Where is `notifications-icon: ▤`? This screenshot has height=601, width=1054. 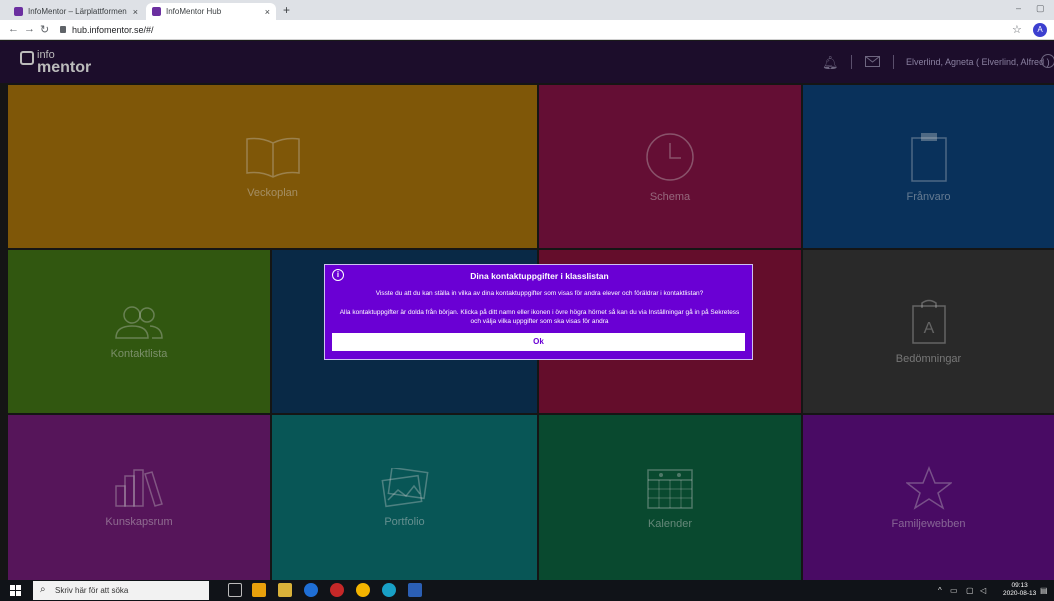
notifications-icon: ▤ is located at coordinates (1044, 590).